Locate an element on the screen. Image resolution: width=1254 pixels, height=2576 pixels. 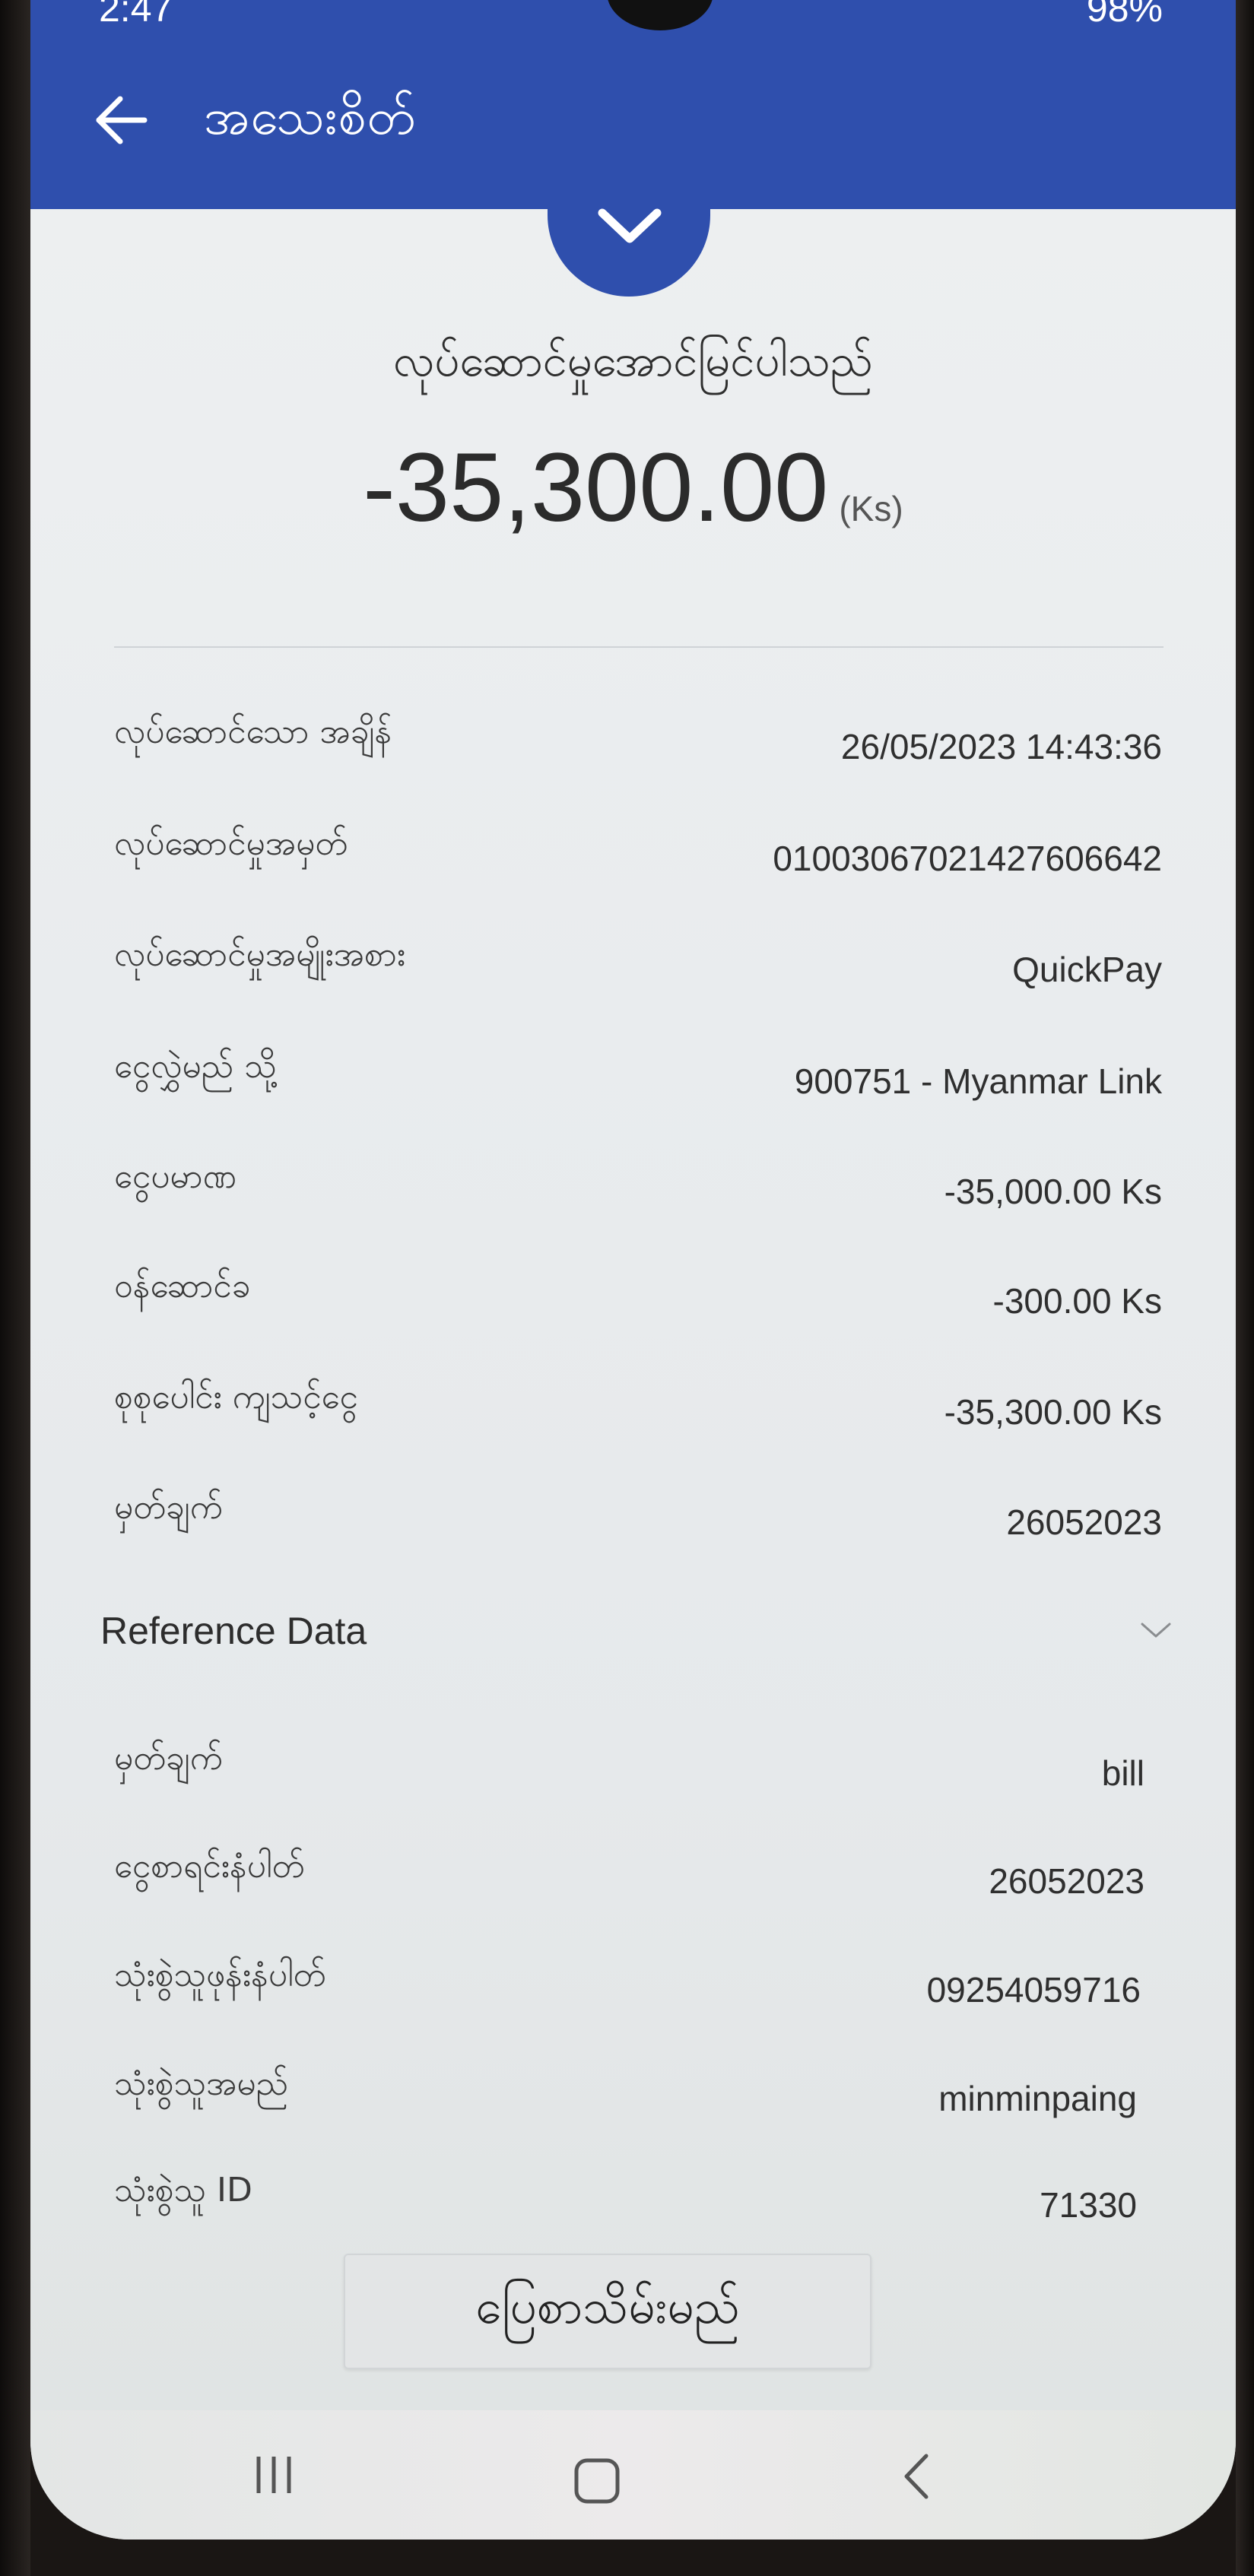
reference-value: minminpaing is located at coordinates (1037, 2098).